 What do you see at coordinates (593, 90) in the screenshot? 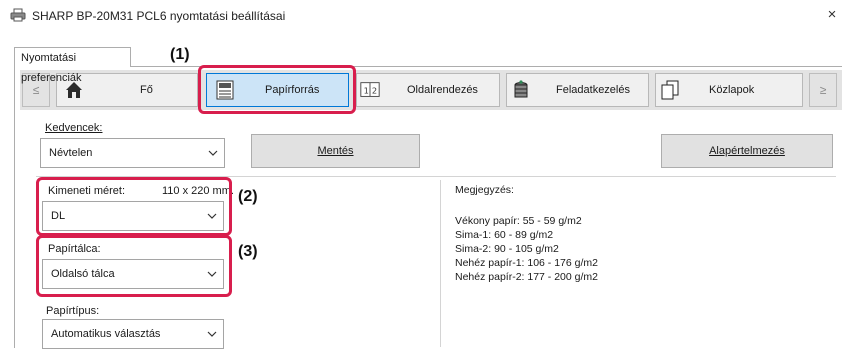
I see `tab-job-handling-label: Feladatkezelés` at bounding box center [593, 90].